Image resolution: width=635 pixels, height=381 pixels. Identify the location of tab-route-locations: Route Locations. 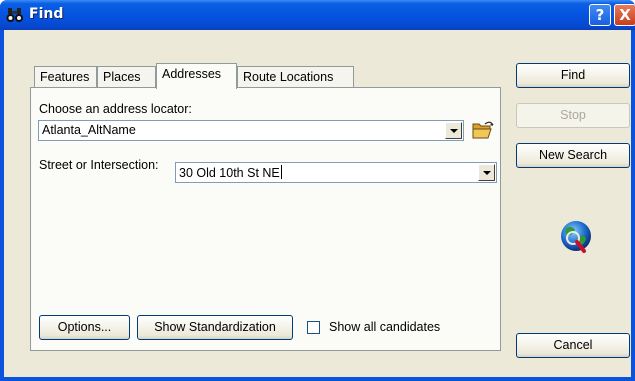
(295, 77).